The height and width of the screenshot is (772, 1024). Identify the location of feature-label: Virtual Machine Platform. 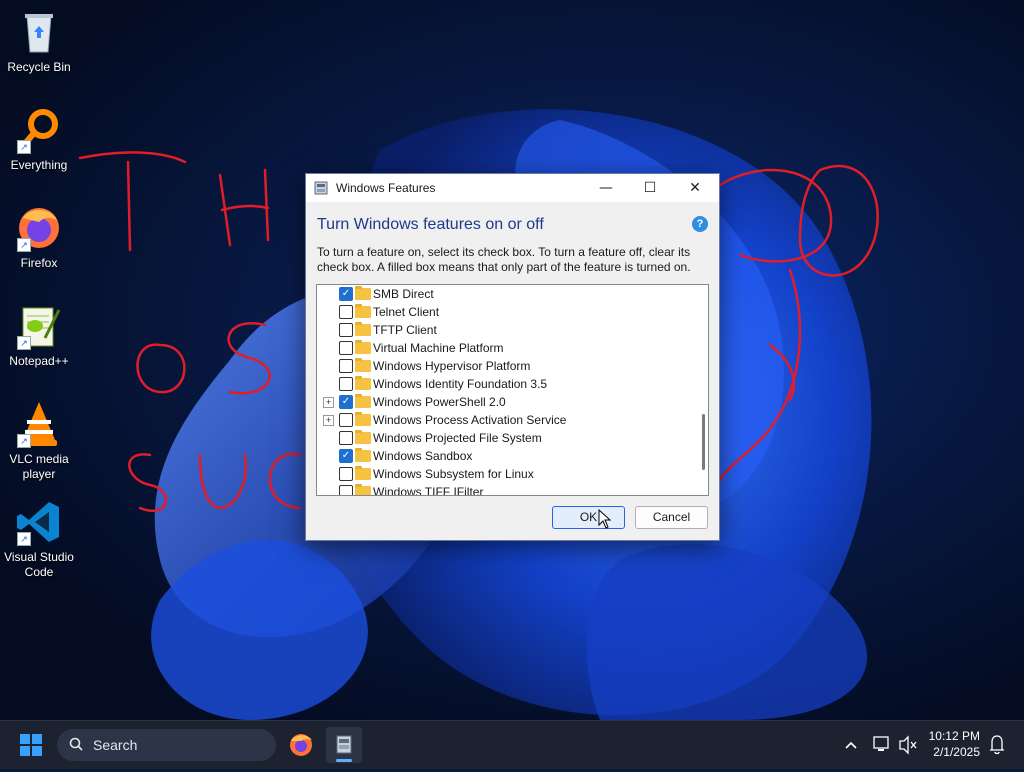
(438, 348).